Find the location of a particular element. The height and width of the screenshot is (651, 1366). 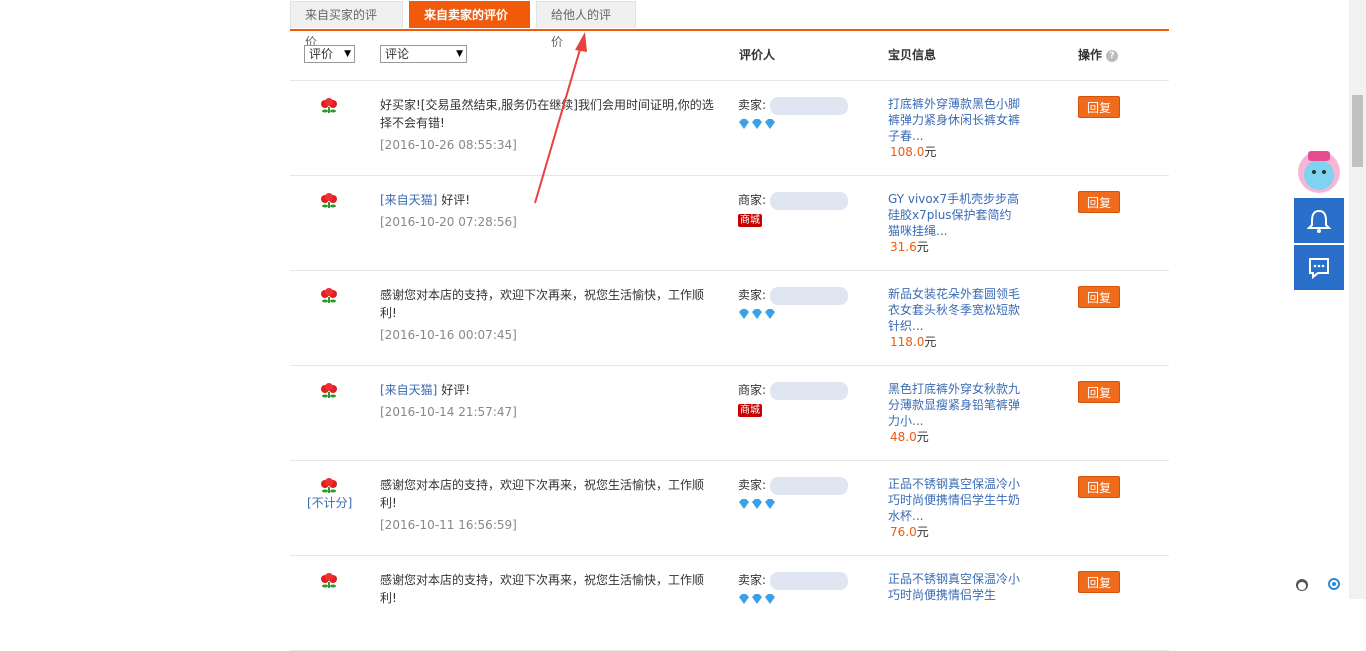

chat-icon is located at coordinates (1319, 269).